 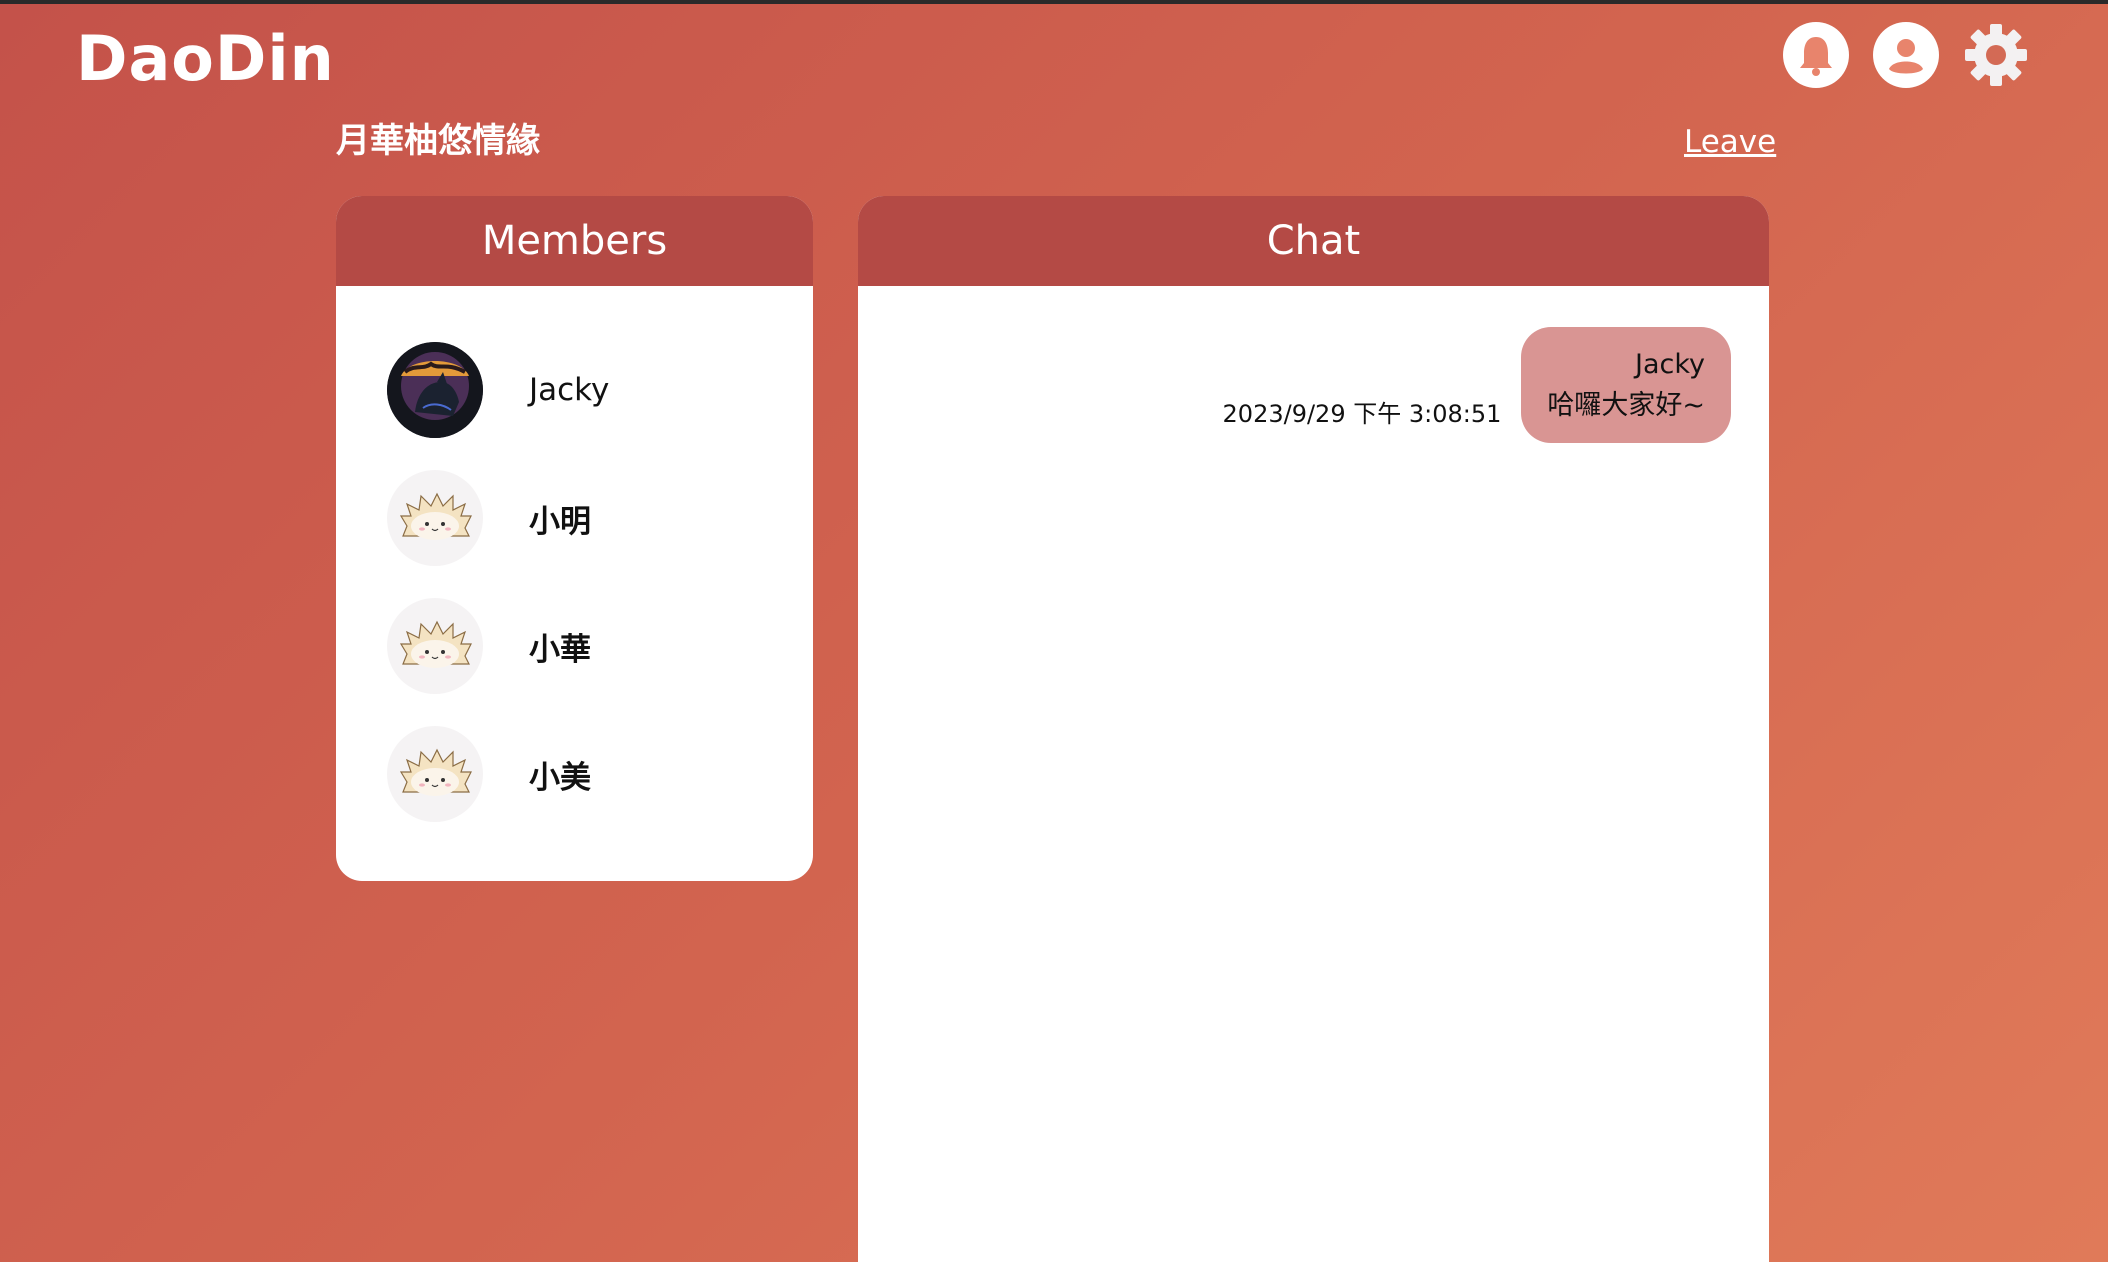 I want to click on members-panel: Members Jacky 小明 小華 小美, so click(x=574, y=538).